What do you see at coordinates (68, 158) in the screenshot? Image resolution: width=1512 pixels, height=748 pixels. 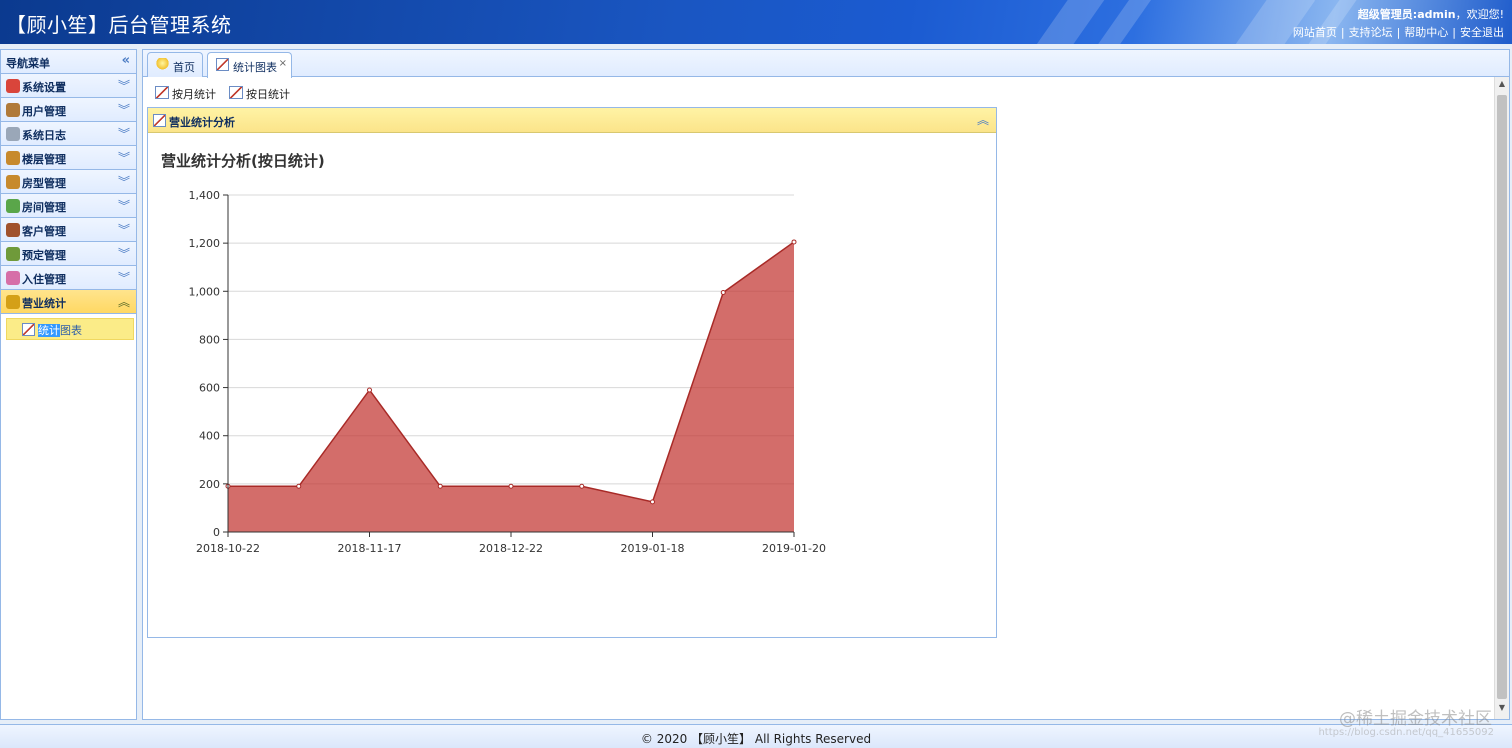 I see `sidebar-item: 楼层管理 ︾` at bounding box center [68, 158].